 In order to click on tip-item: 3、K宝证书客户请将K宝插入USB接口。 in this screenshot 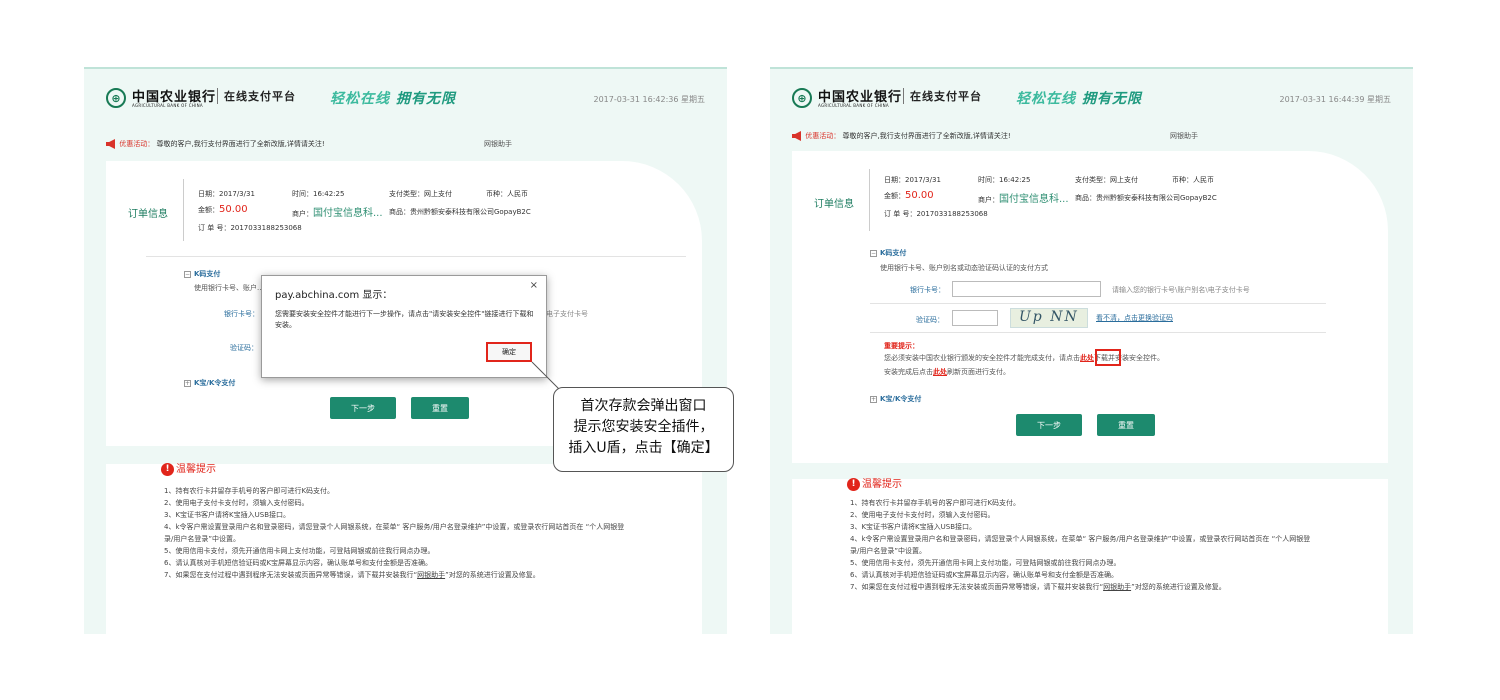, I will do `click(913, 527)`.